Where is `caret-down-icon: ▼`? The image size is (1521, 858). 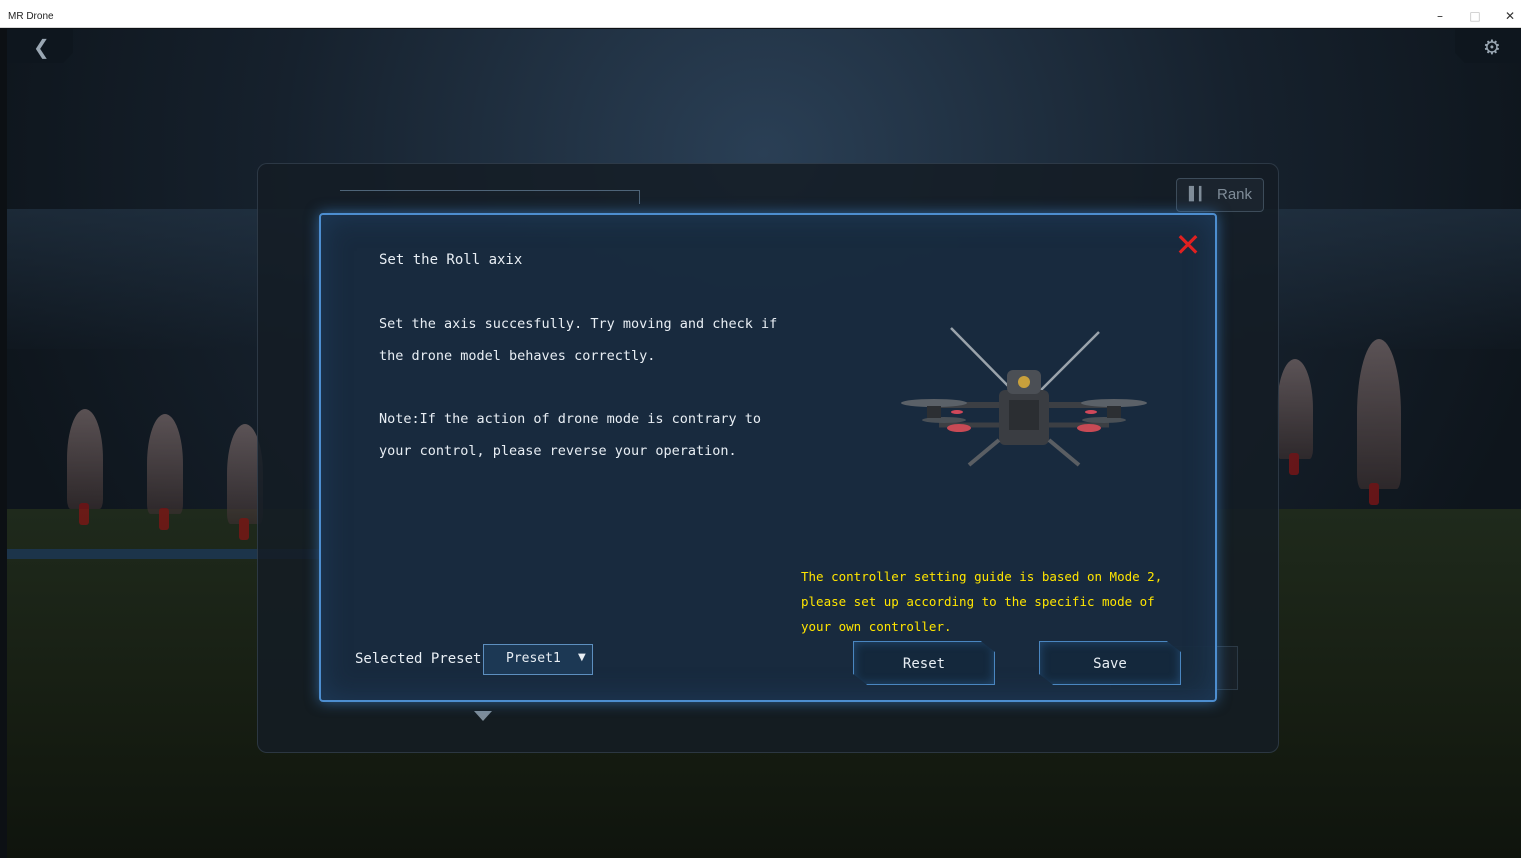
caret-down-icon: ▼ is located at coordinates (582, 657).